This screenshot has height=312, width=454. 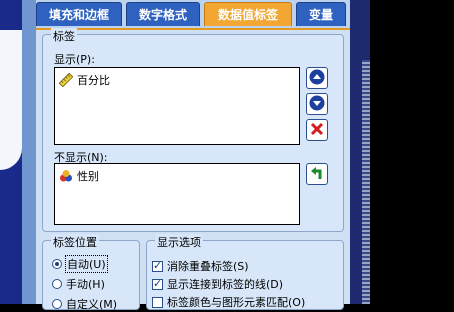 What do you see at coordinates (88, 176) in the screenshot?
I see `list-item-label: 性别` at bounding box center [88, 176].